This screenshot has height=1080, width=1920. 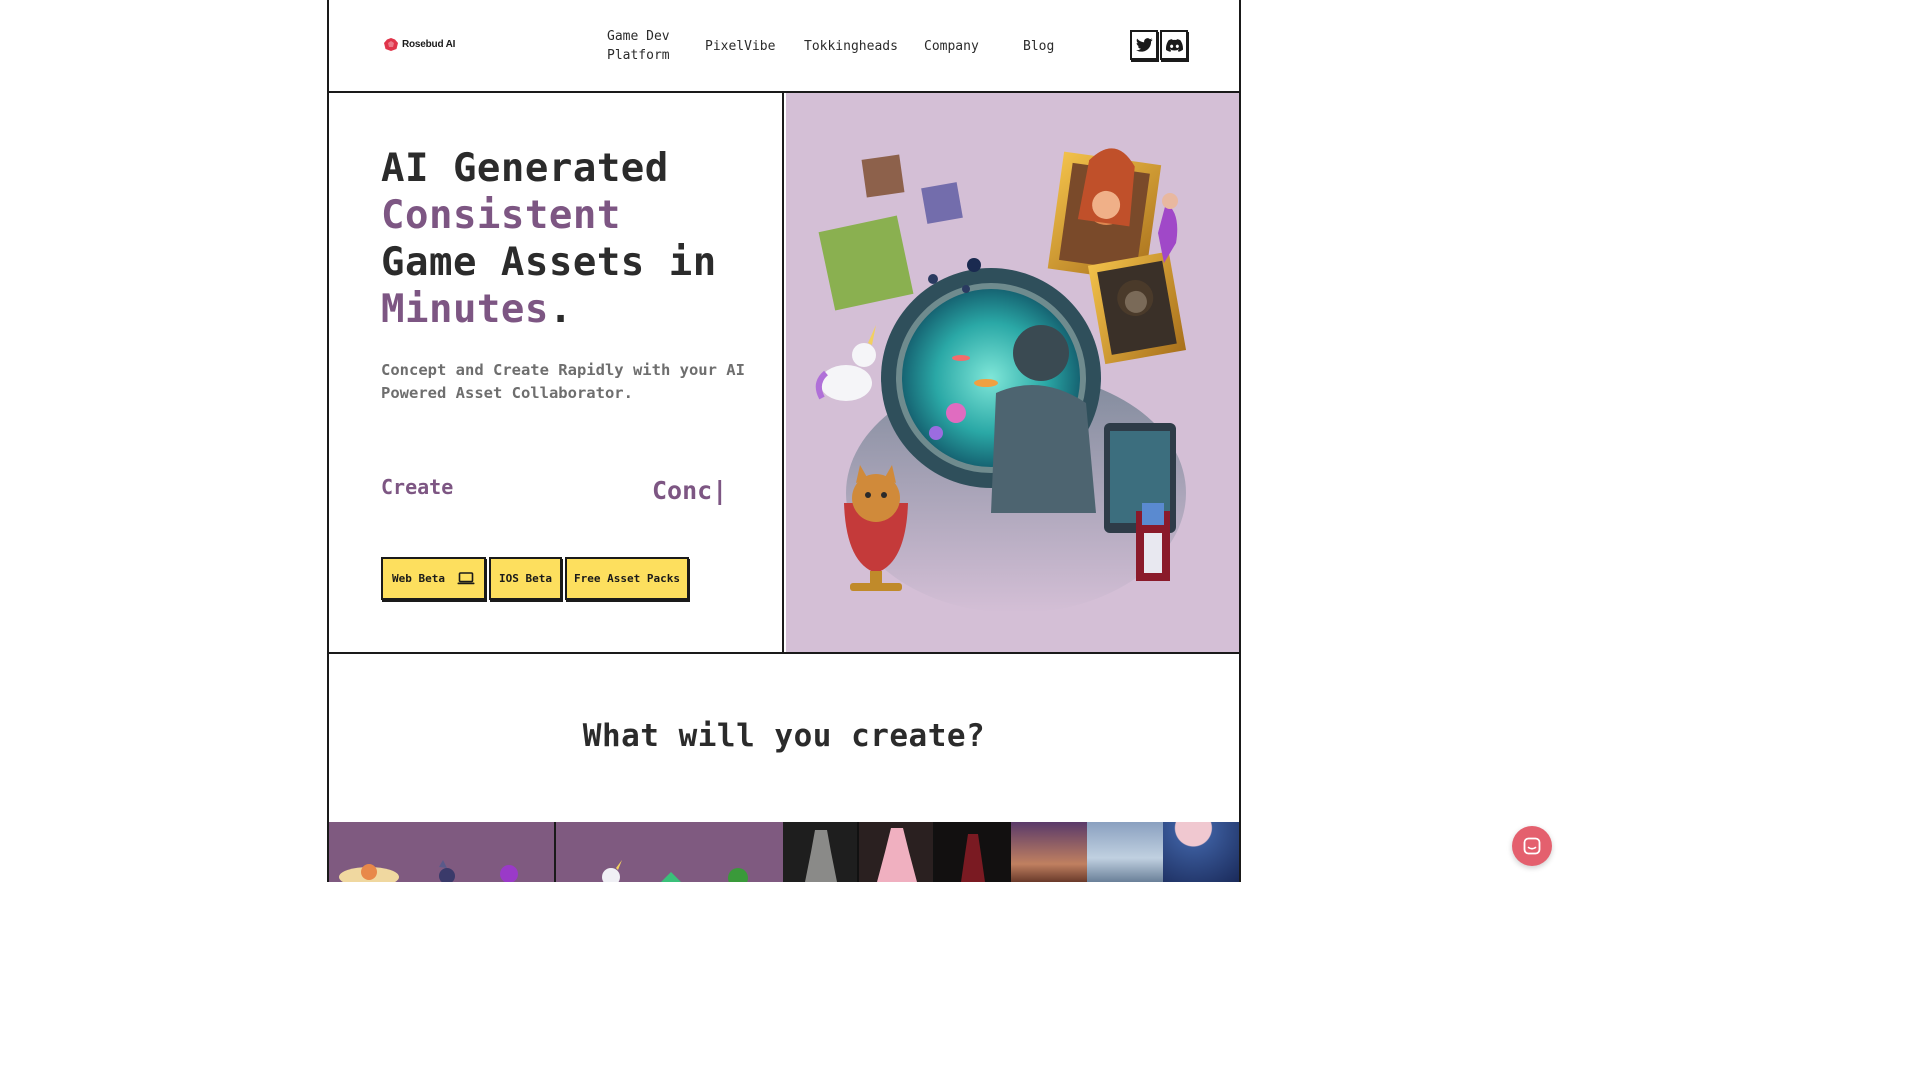 What do you see at coordinates (442, 852) in the screenshot?
I see `gallery-tile-characters` at bounding box center [442, 852].